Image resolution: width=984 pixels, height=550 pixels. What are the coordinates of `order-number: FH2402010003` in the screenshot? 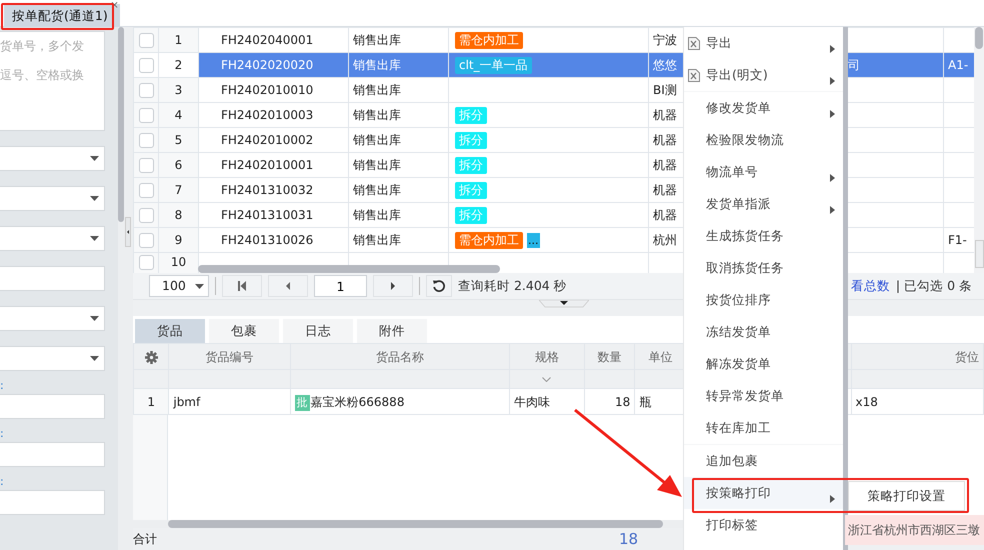 It's located at (267, 115).